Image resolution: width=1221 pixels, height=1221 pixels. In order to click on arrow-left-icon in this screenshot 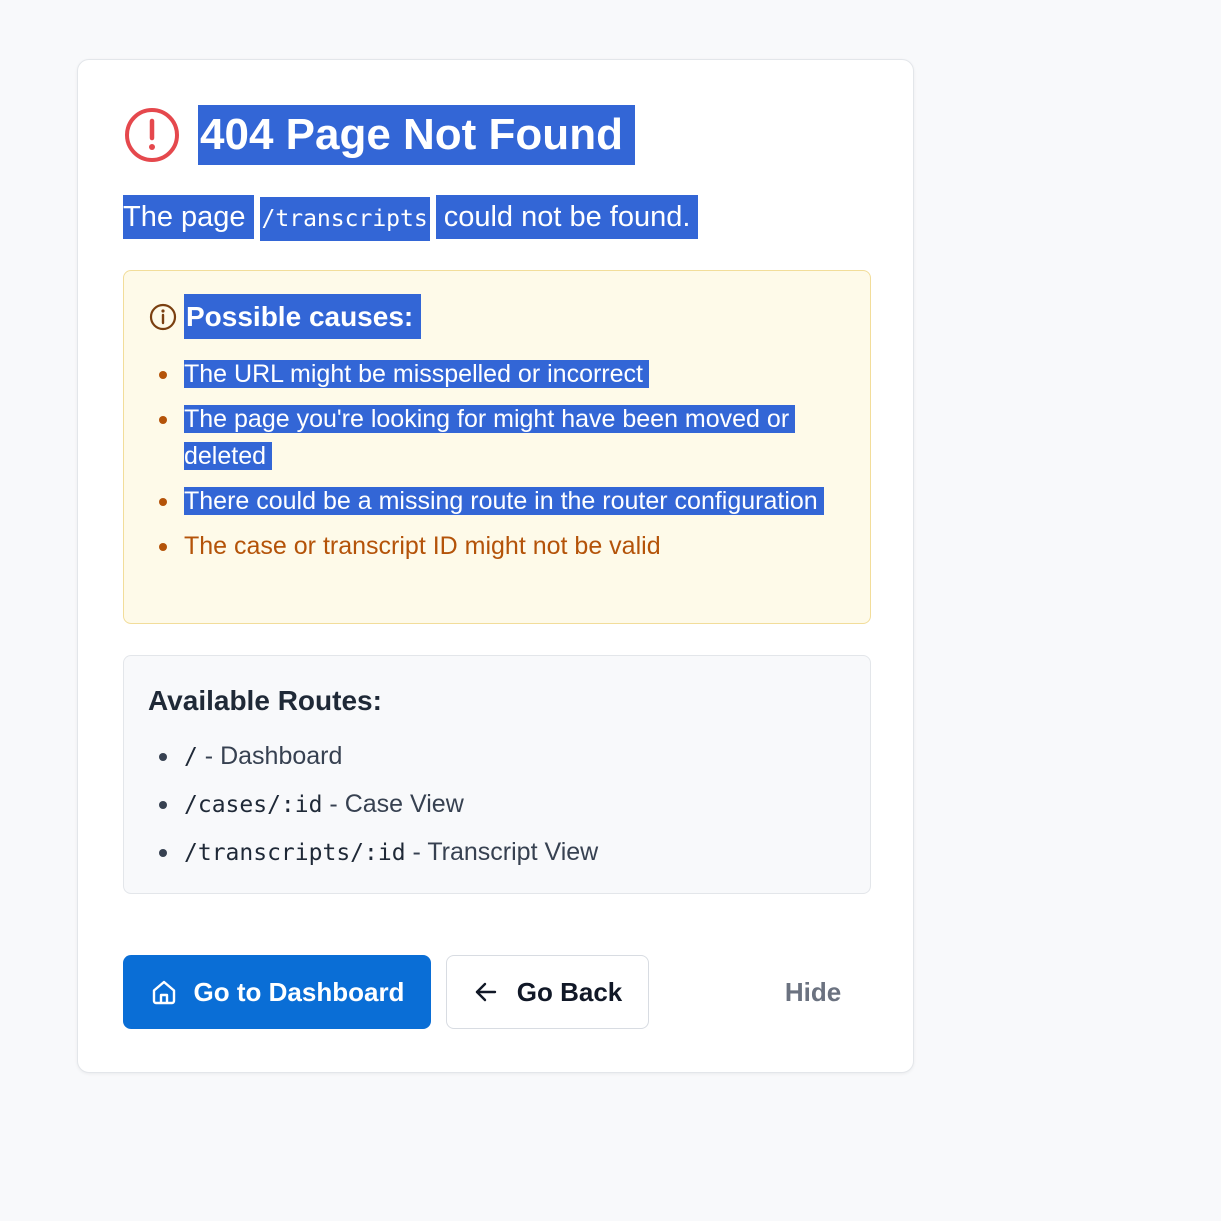, I will do `click(485, 992)`.